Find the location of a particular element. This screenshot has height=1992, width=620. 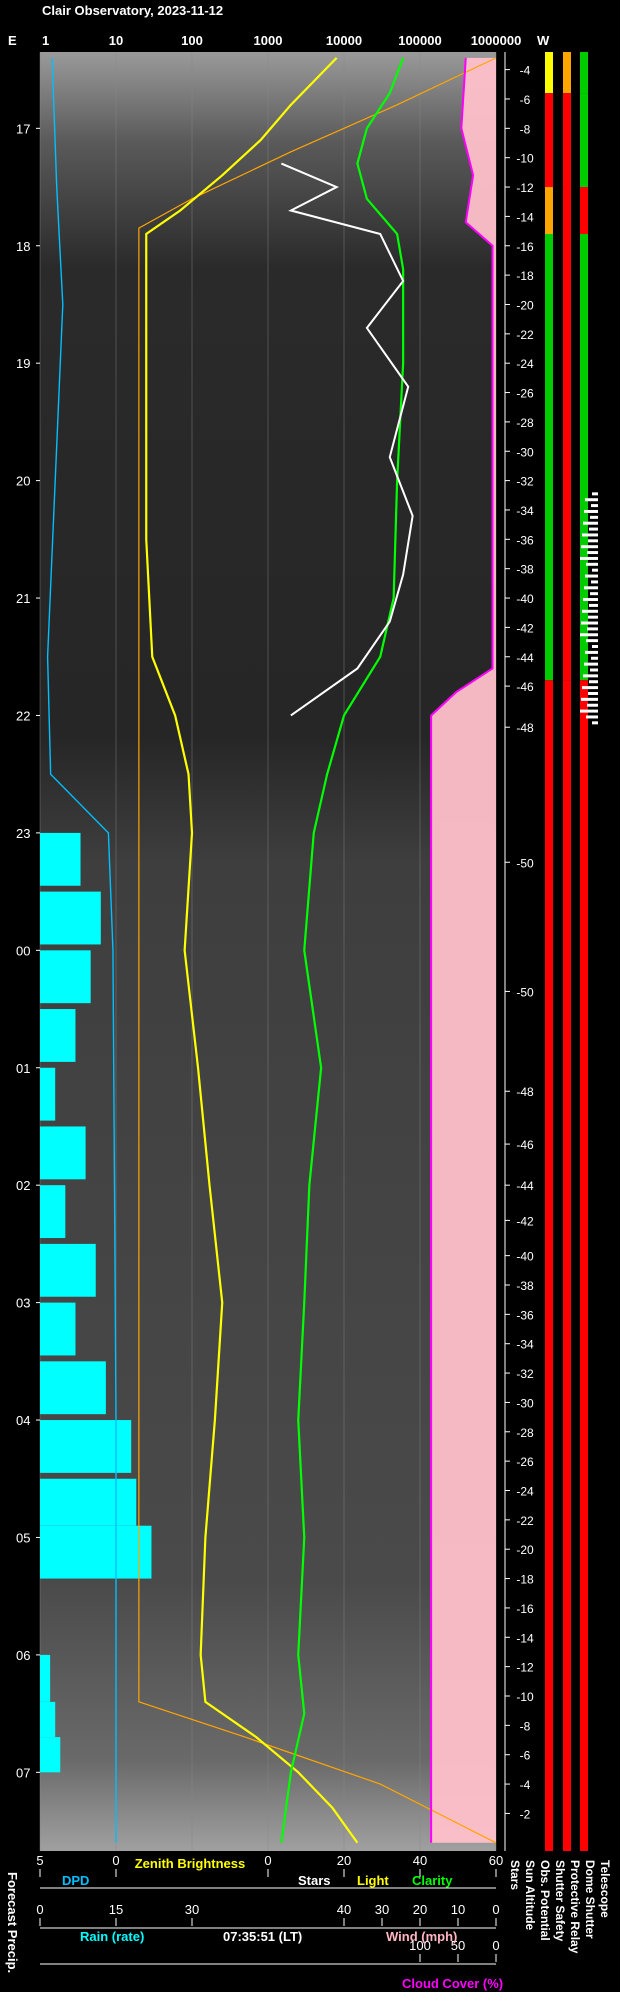

cloud-cover-axis-label: Cloud Cover (%) is located at coordinates (452, 1983).